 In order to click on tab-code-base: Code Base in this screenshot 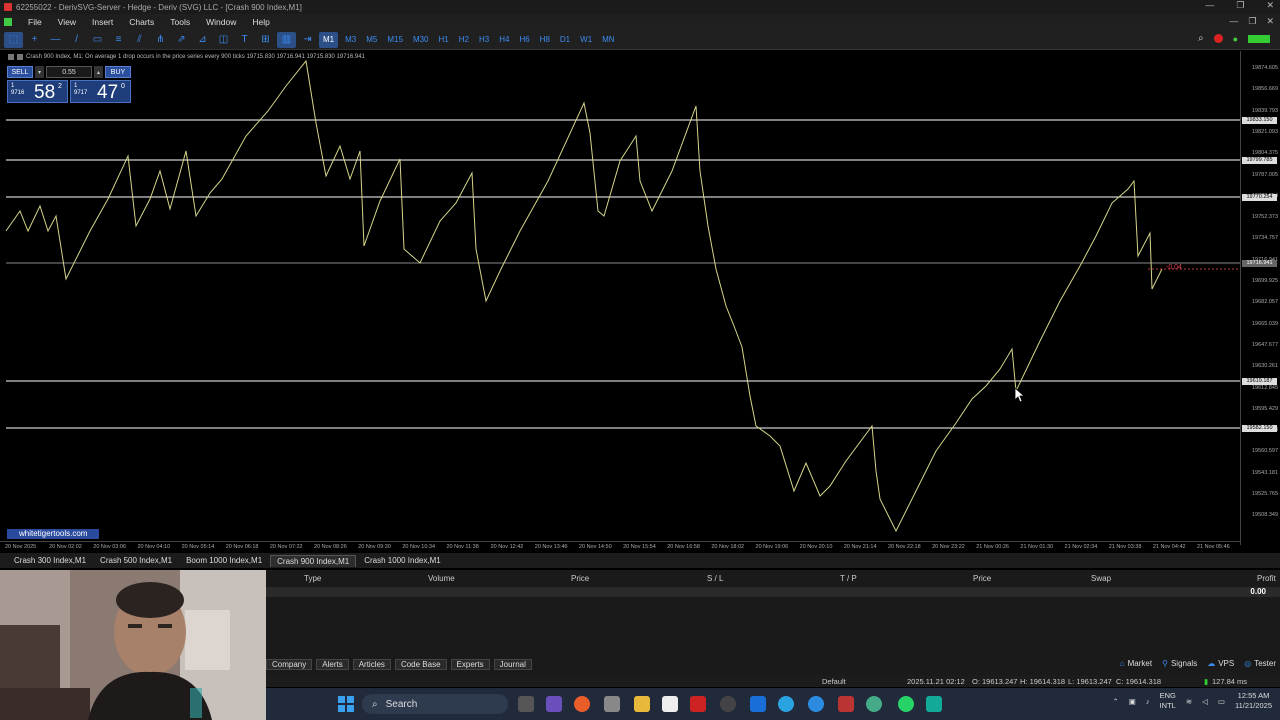, I will do `click(420, 664)`.